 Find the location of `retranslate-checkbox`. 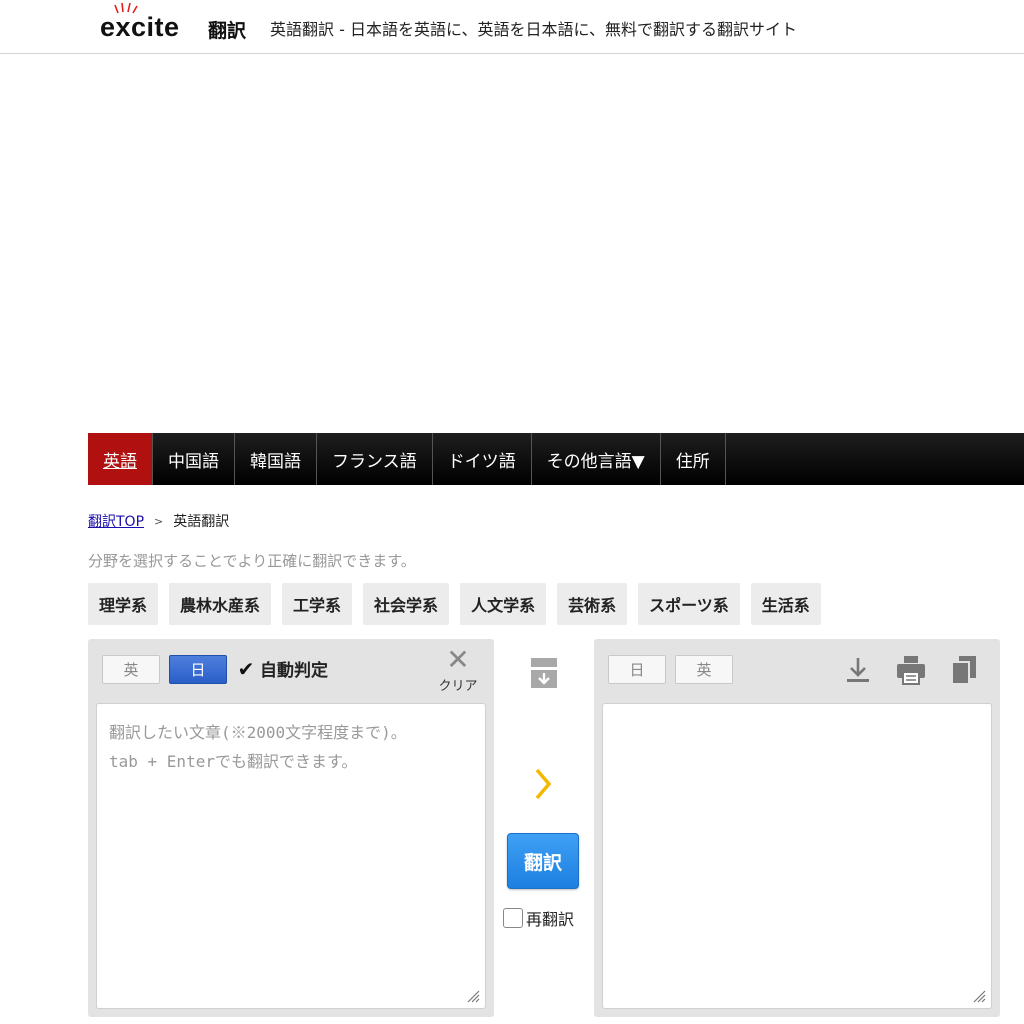

retranslate-checkbox is located at coordinates (513, 918).